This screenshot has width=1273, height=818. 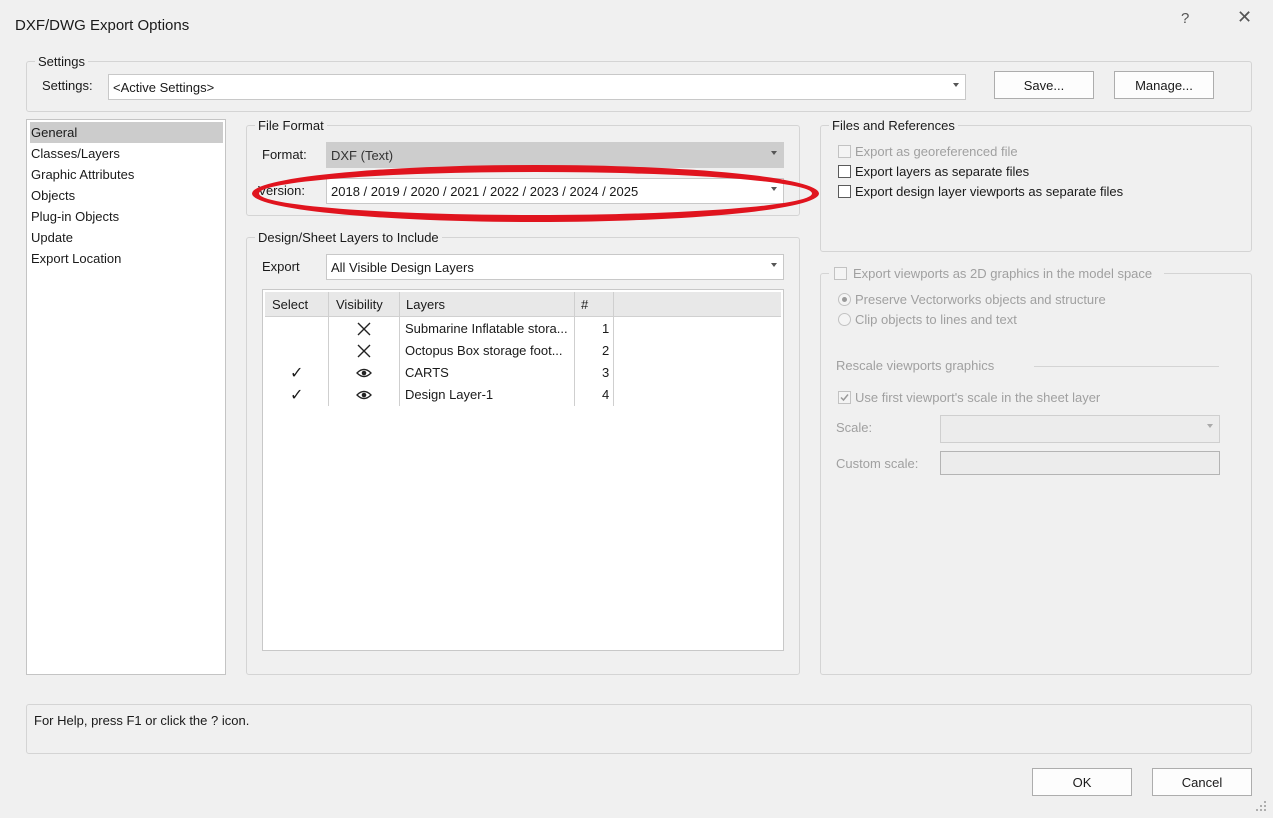 I want to click on table-row: ✓ CARTS 3, so click(x=523, y=373).